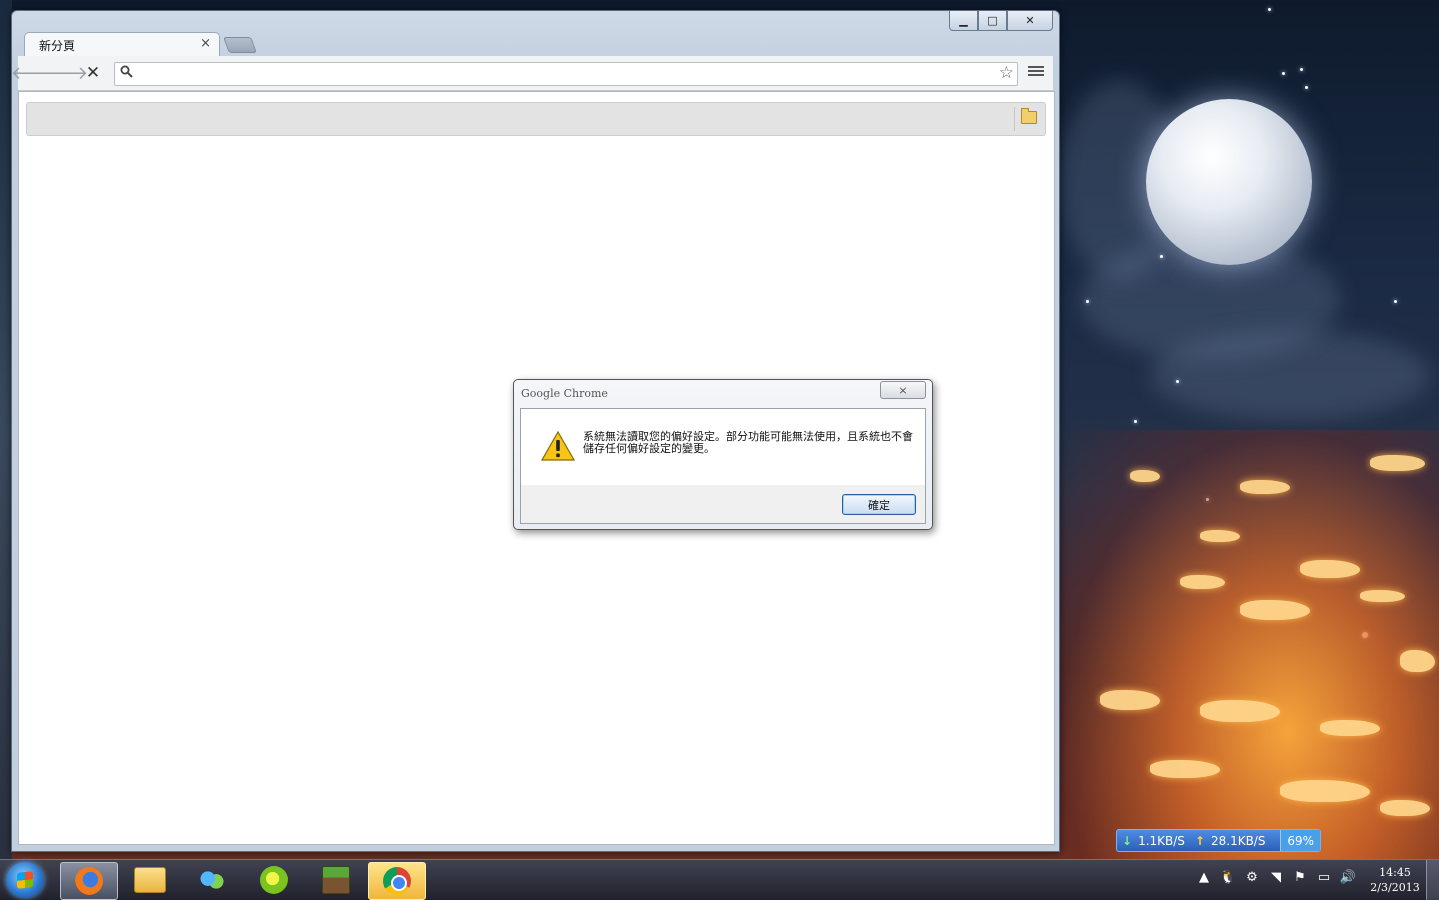  I want to click on taskbar-firefox, so click(89, 881).